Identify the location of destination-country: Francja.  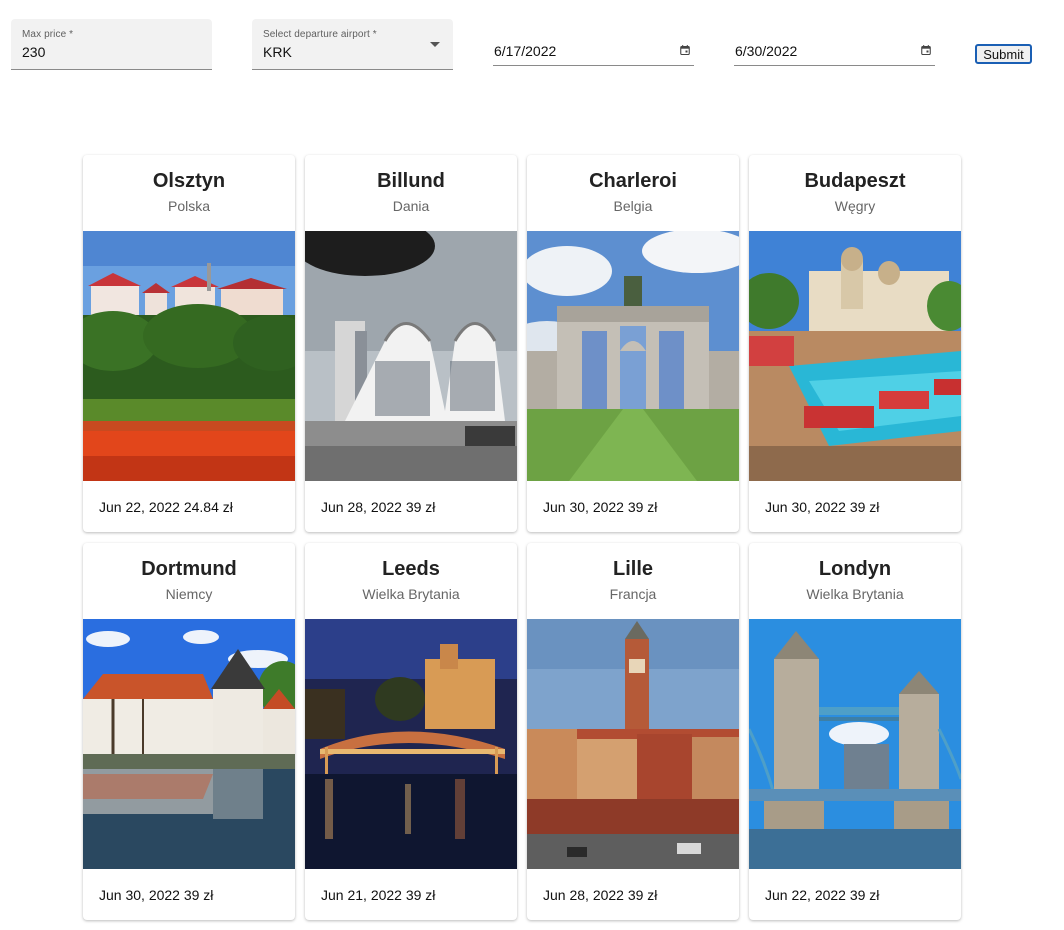
(633, 594).